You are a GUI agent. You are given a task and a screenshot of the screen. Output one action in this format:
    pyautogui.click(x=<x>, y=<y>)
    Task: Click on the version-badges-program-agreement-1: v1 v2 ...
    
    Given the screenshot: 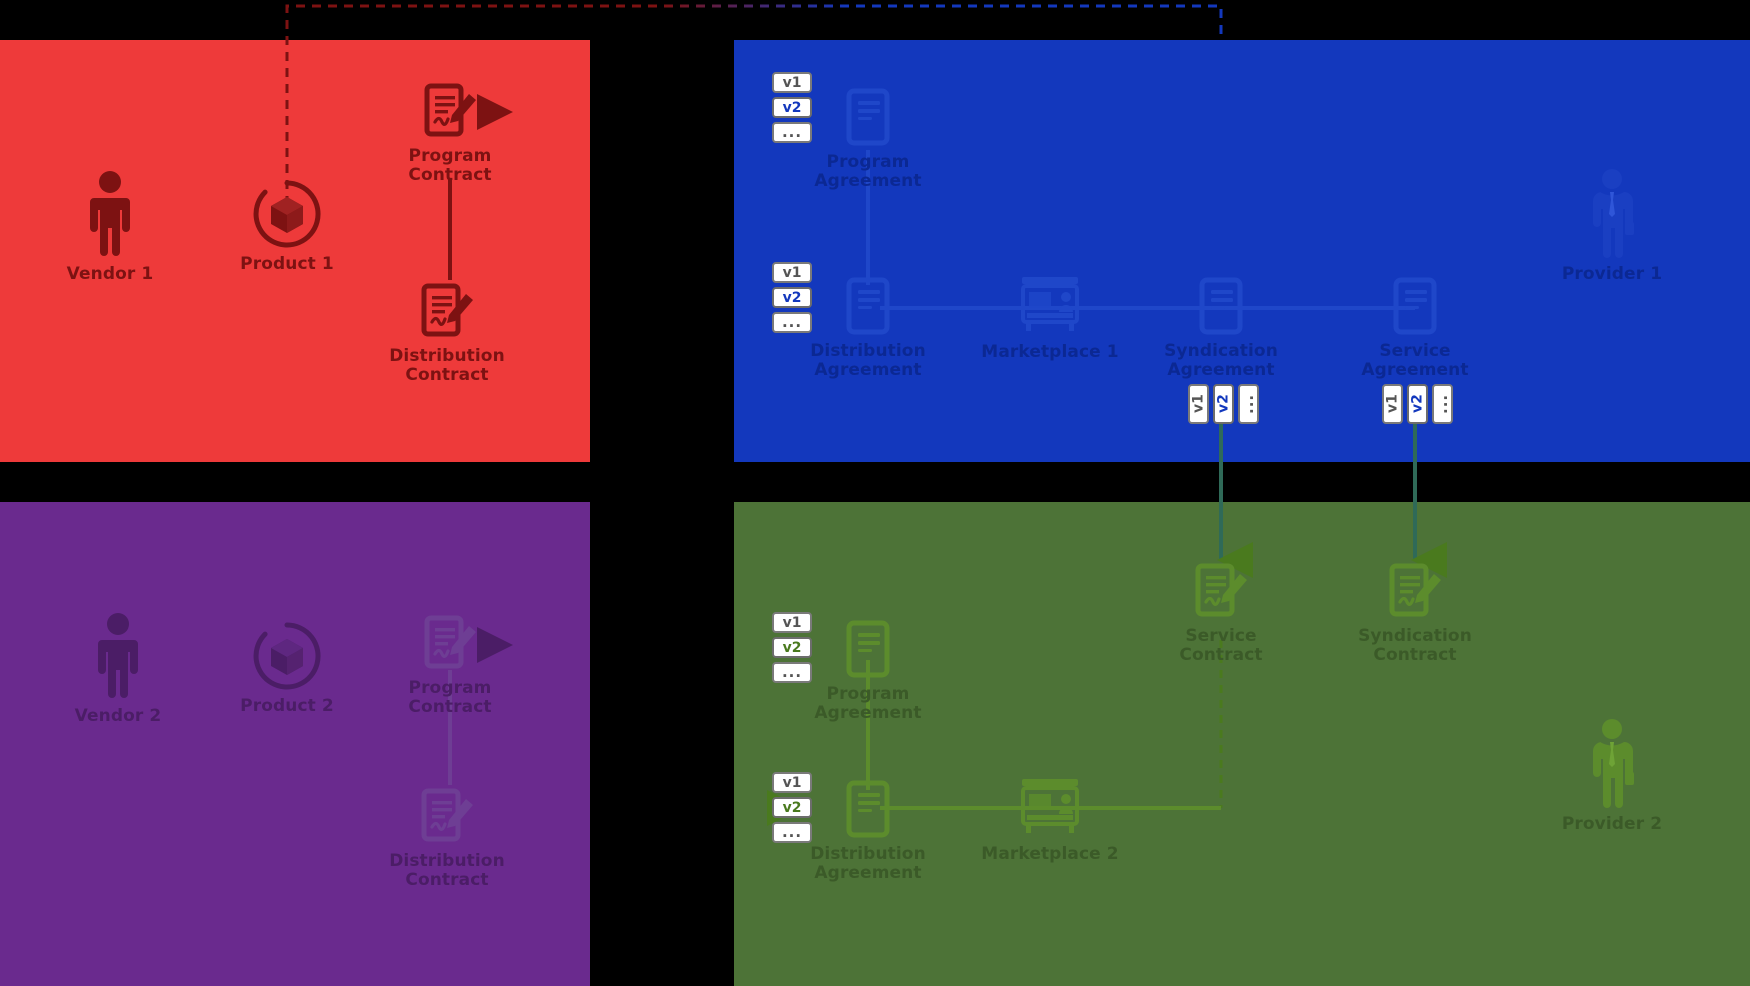 What is the action you would take?
    pyautogui.click(x=792, y=107)
    